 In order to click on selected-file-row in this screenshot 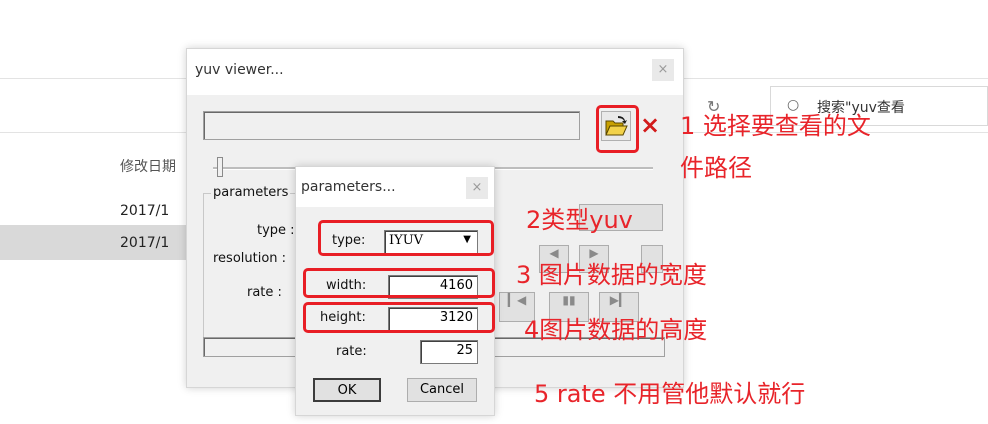, I will do `click(106, 242)`.